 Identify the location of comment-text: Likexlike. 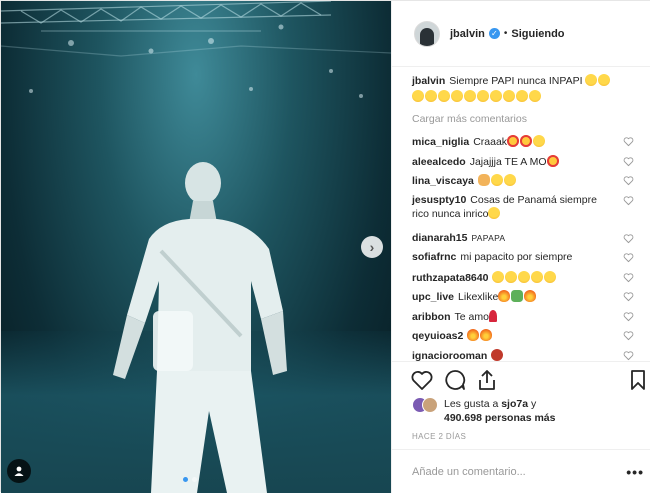
(478, 297).